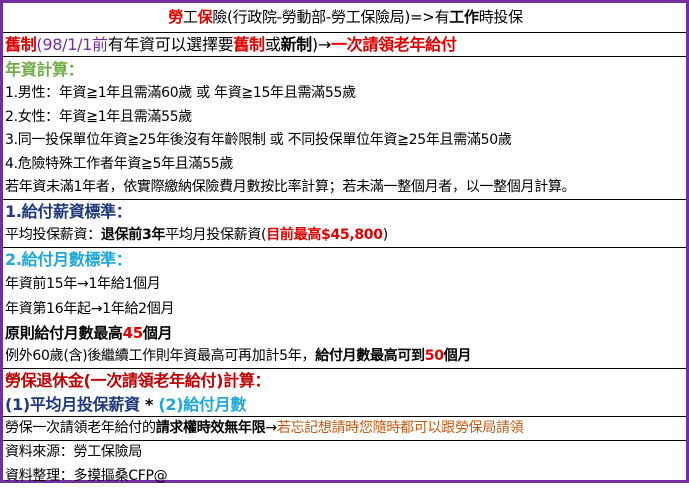 The image size is (689, 488). What do you see at coordinates (434, 355) in the screenshot?
I see `text: 50` at bounding box center [434, 355].